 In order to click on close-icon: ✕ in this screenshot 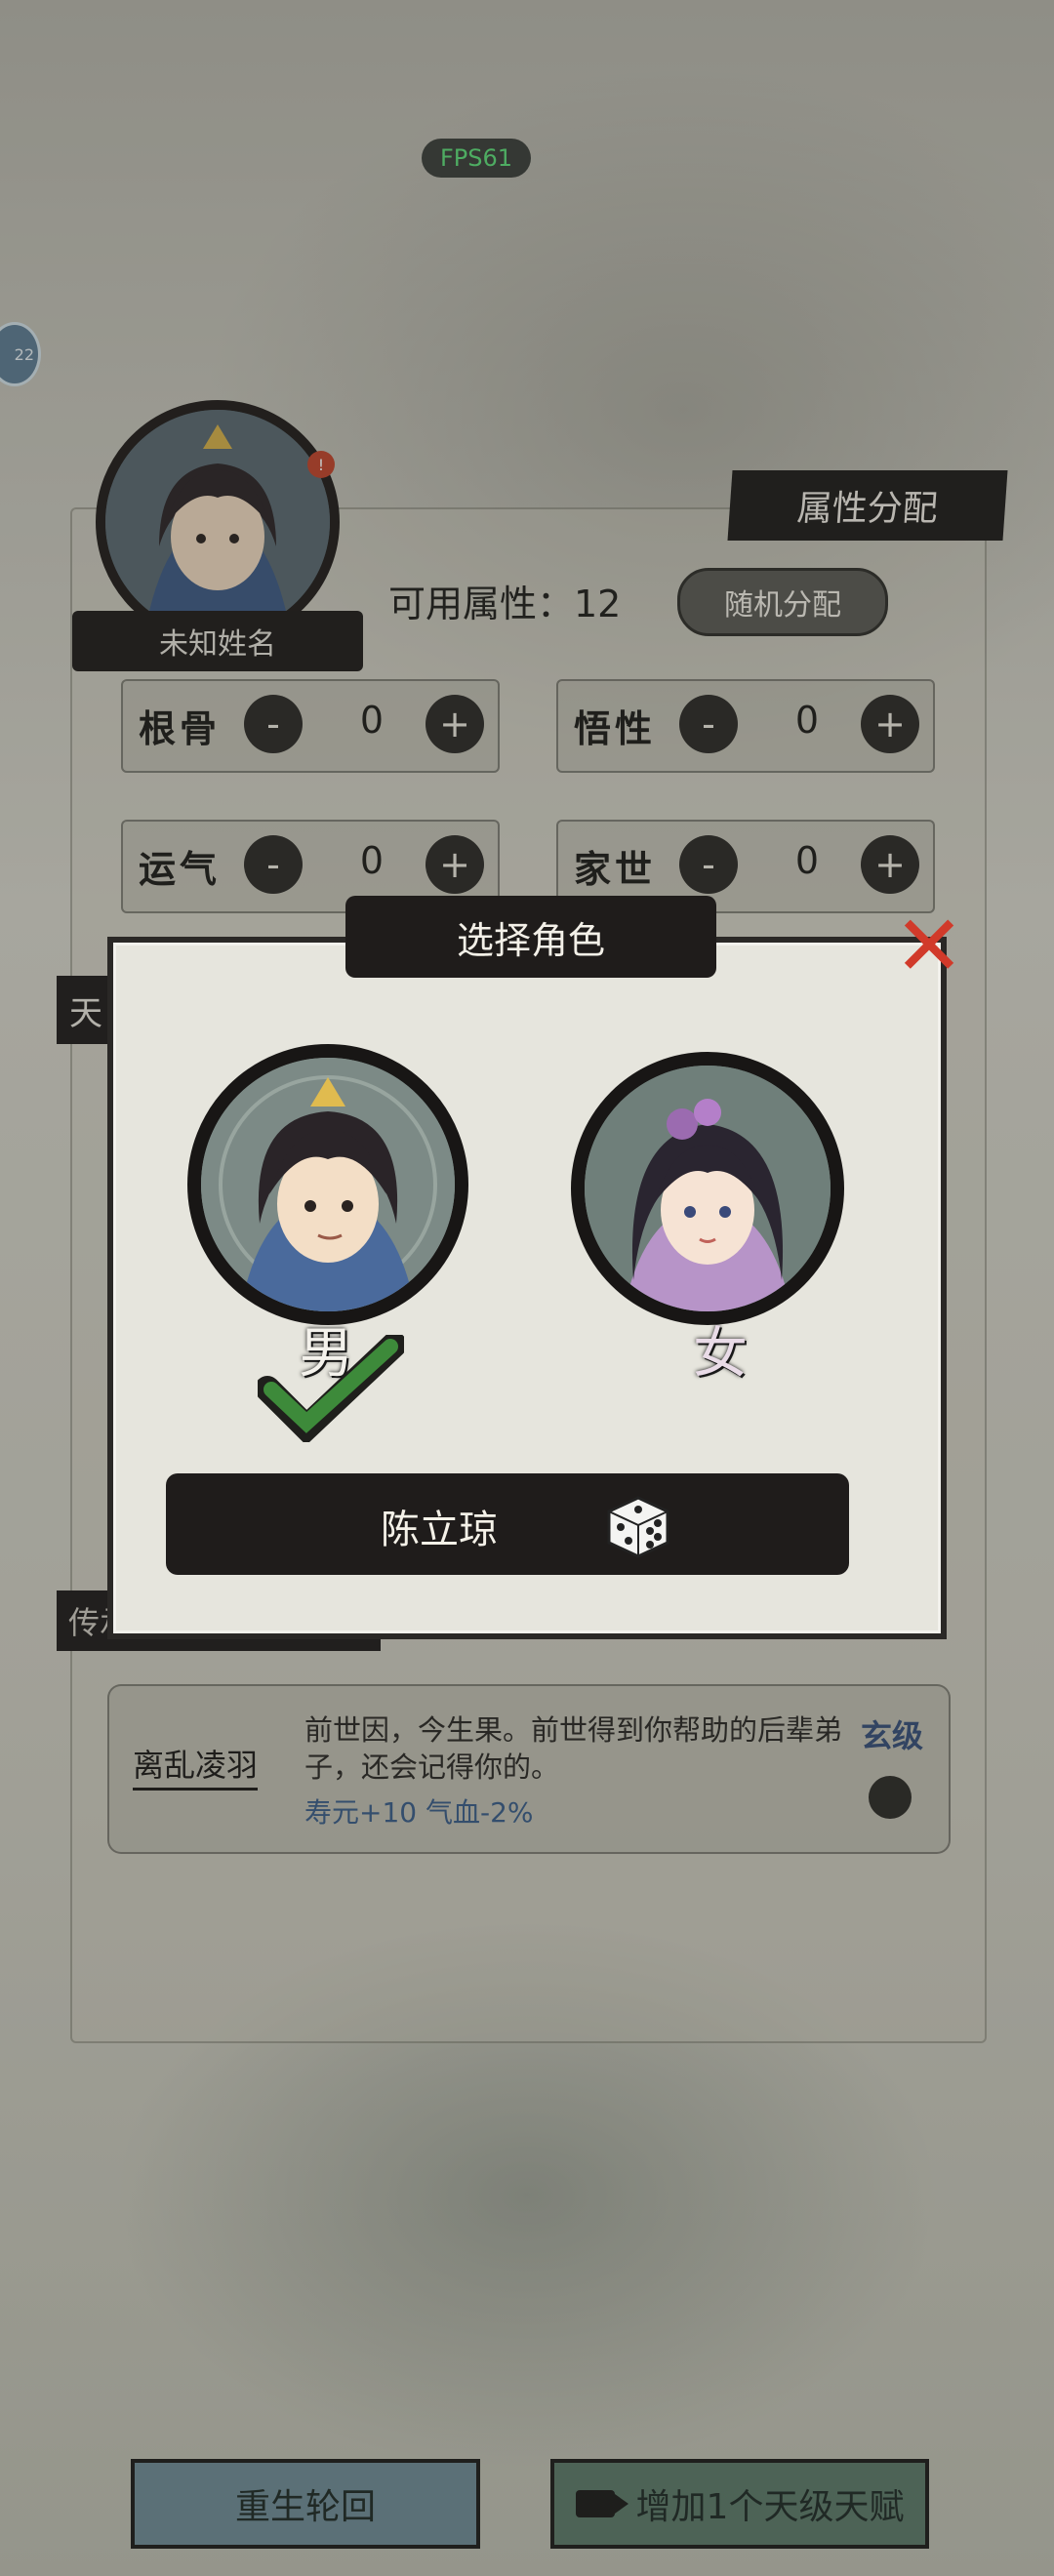, I will do `click(929, 946)`.